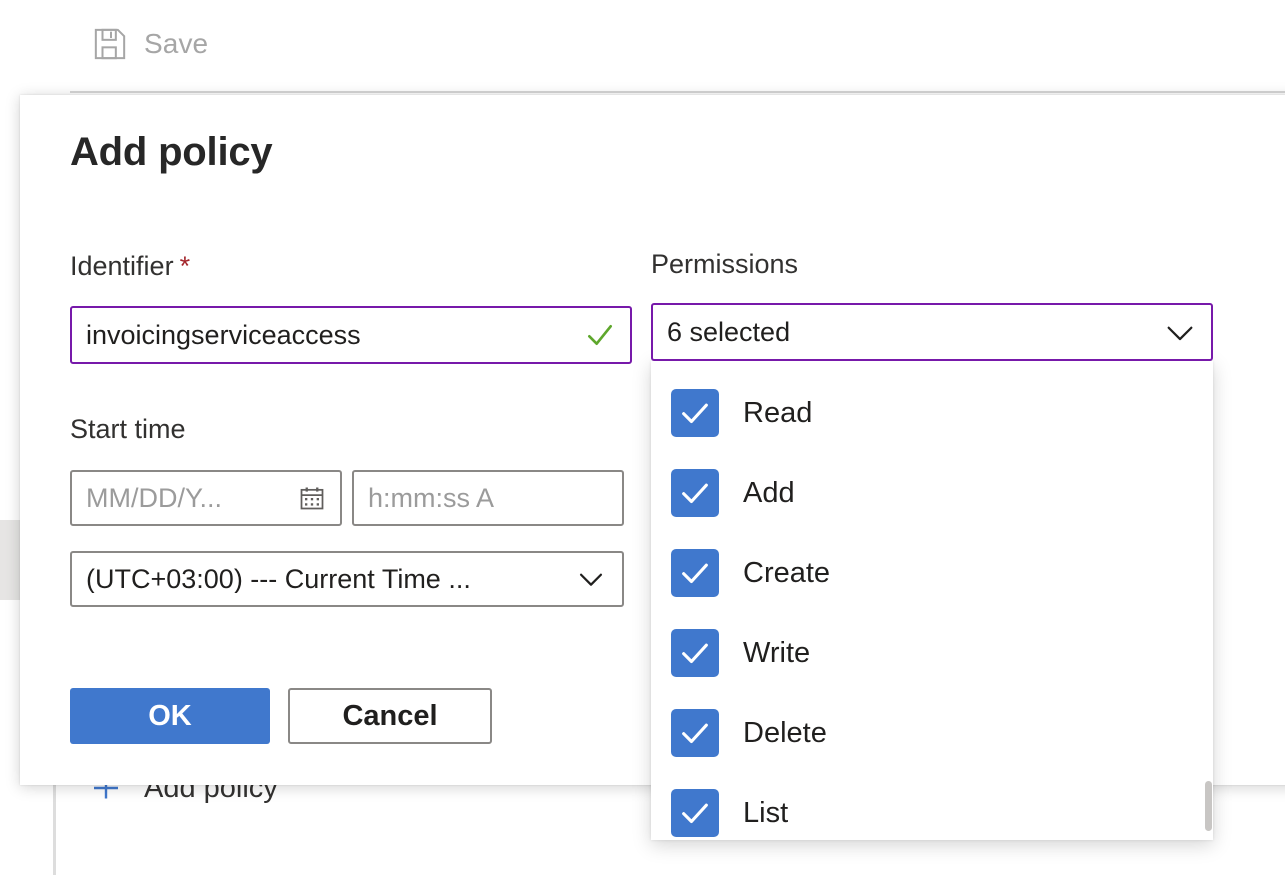  Describe the element at coordinates (130, 266) in the screenshot. I see `identifier-label: Identifier *` at that location.